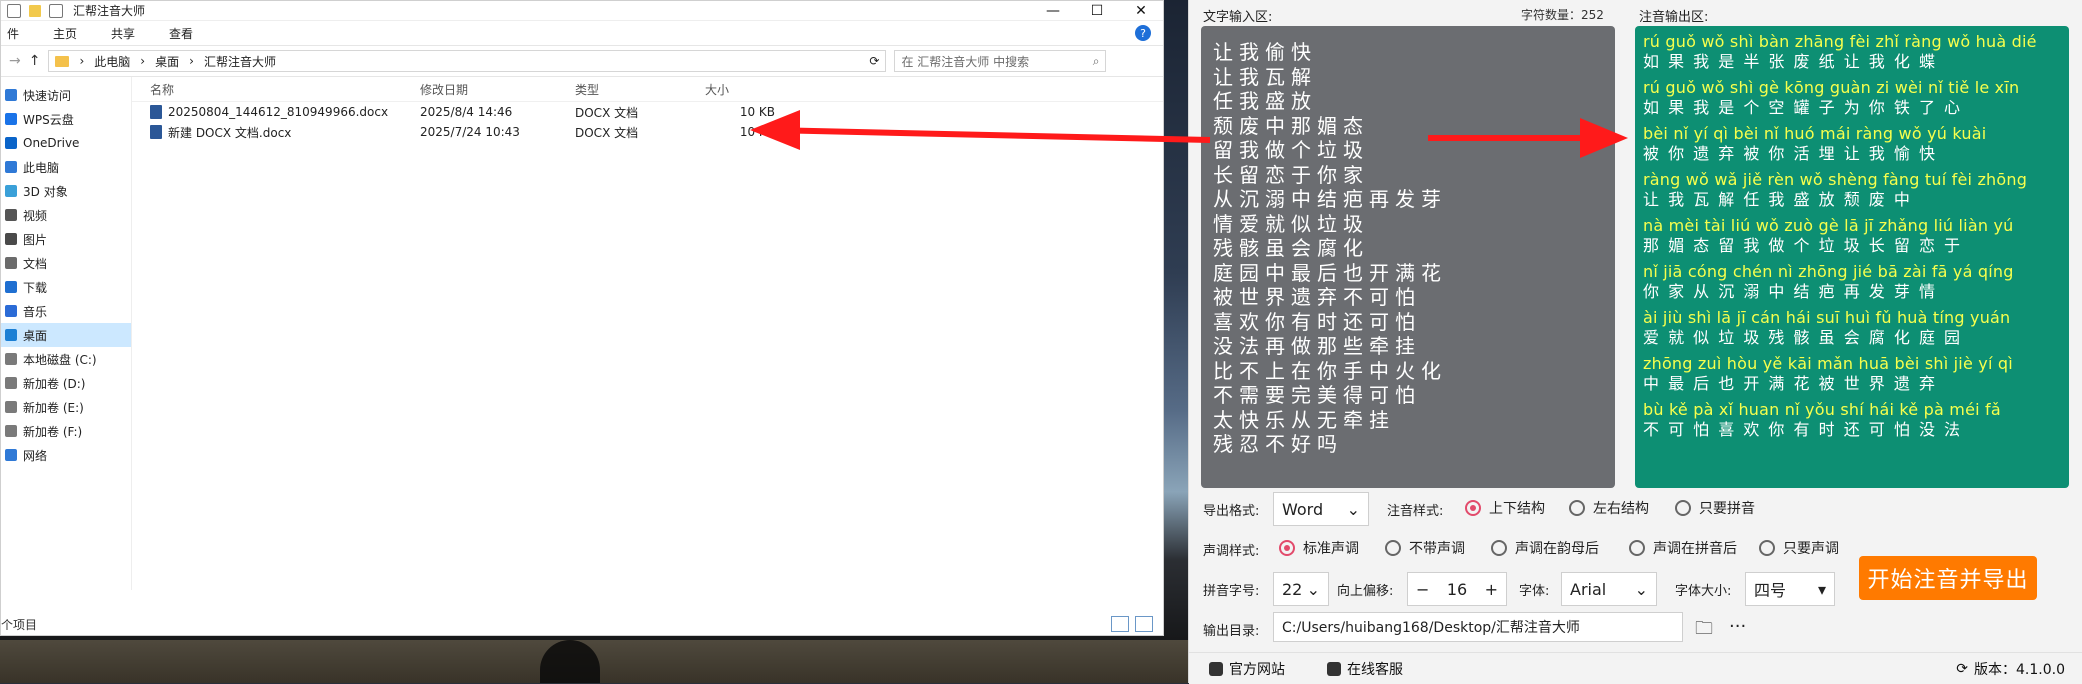  I want to click on sidebar-item-music: 音乐, so click(66, 311).